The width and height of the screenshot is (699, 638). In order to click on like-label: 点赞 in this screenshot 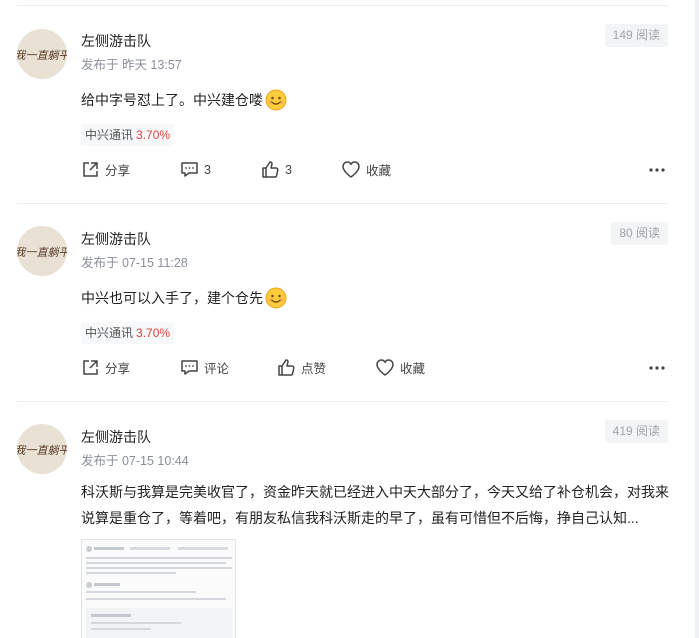, I will do `click(314, 369)`.